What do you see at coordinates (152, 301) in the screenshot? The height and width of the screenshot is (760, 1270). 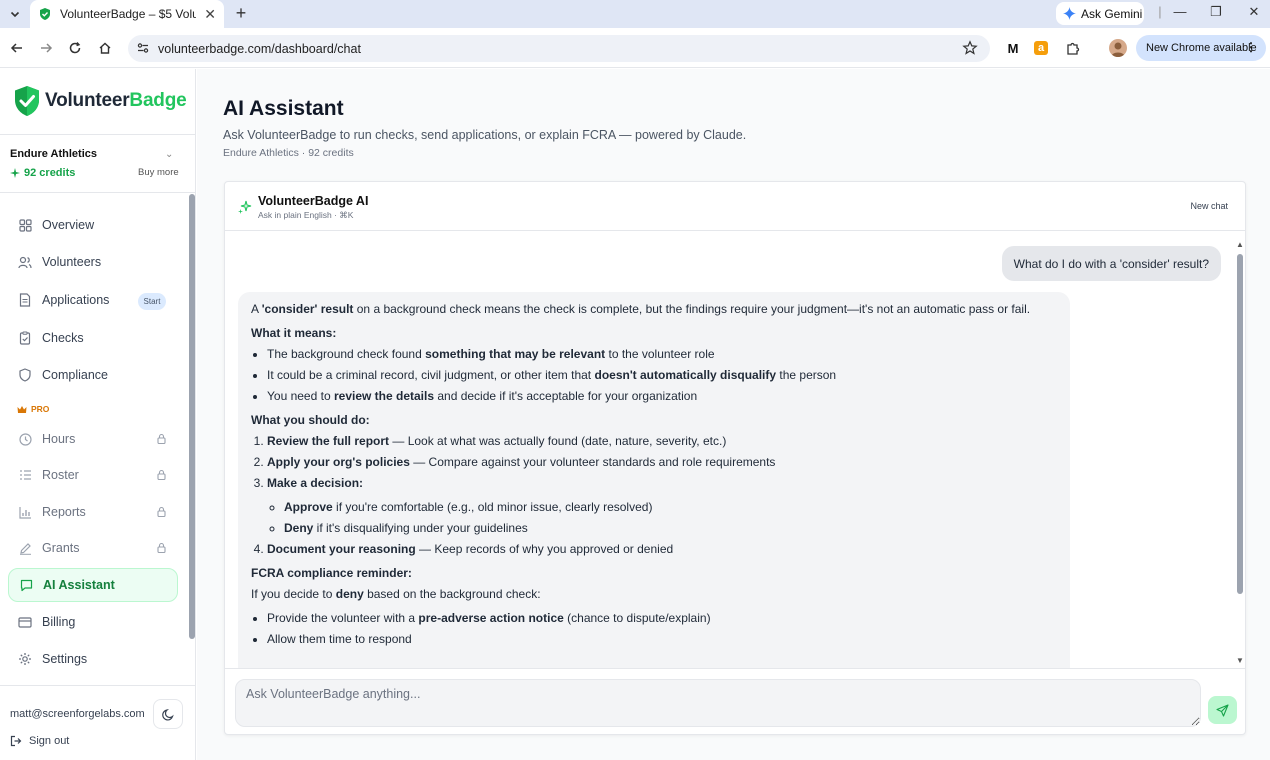 I see `start-badge: Start` at bounding box center [152, 301].